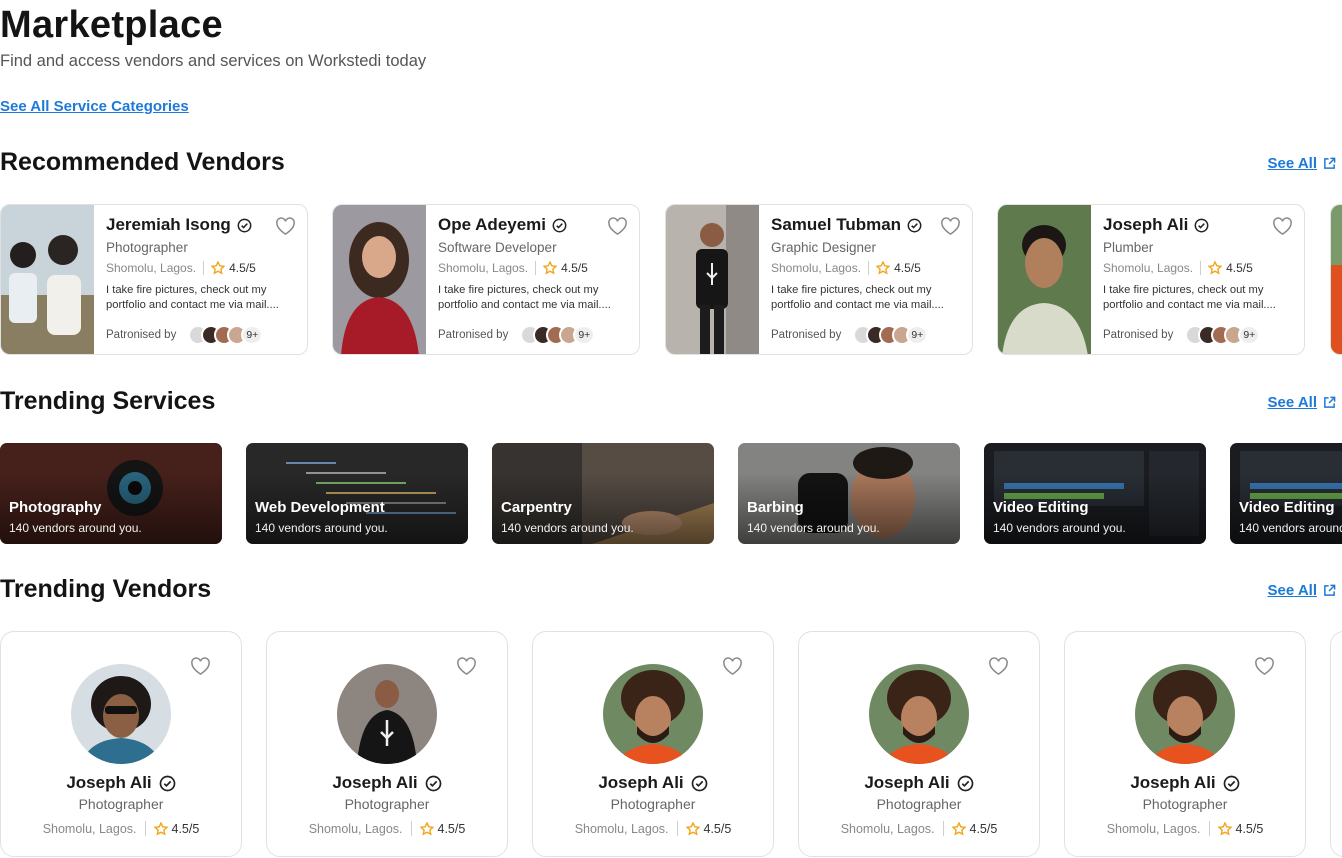 The width and height of the screenshot is (1342, 858). What do you see at coordinates (168, 224) in the screenshot?
I see `vendor-name: Jeremiah Isong` at bounding box center [168, 224].